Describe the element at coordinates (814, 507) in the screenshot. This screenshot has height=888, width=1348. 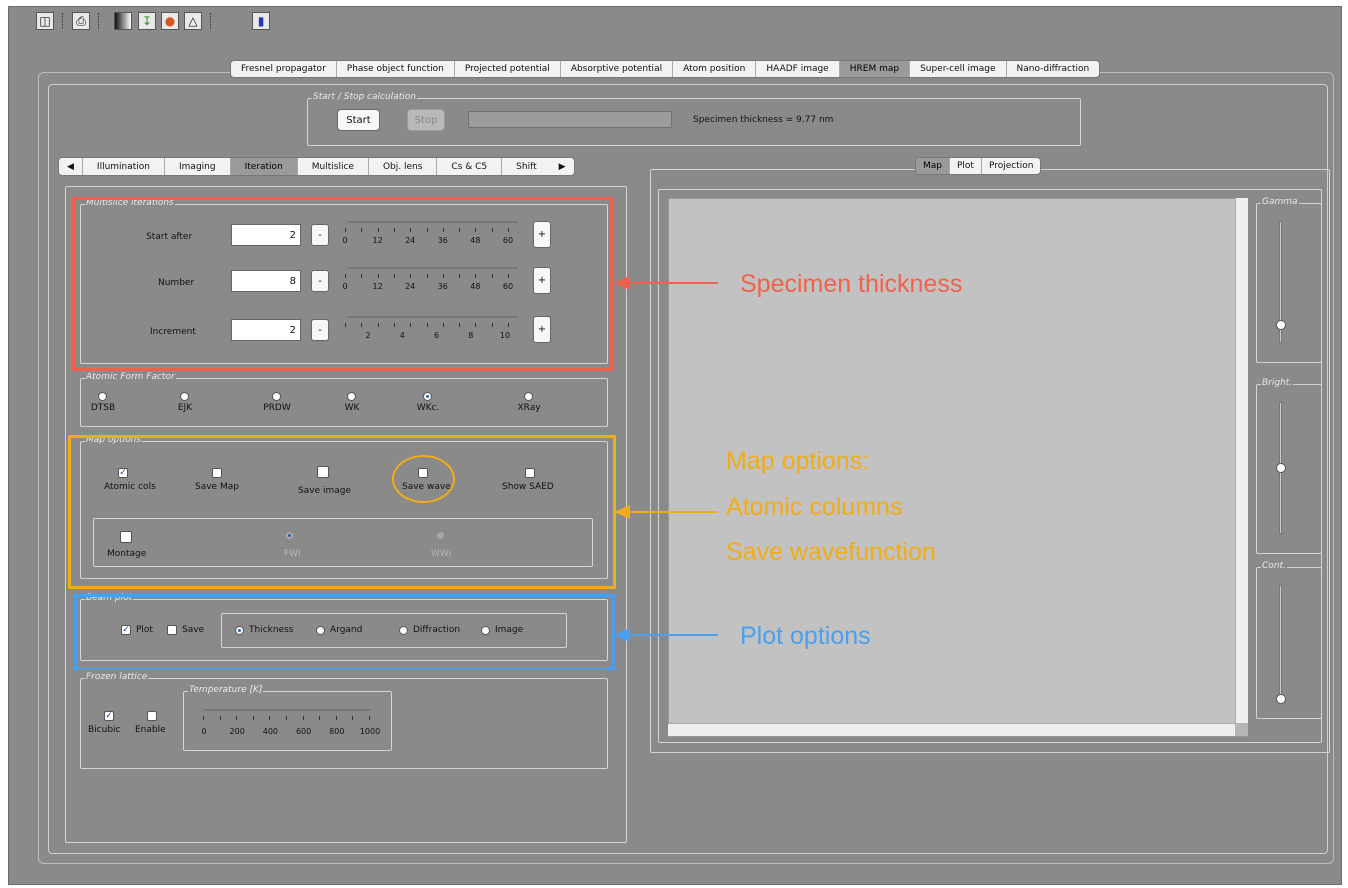
I see `annotation-map-options-line2: Atomic columns` at that location.